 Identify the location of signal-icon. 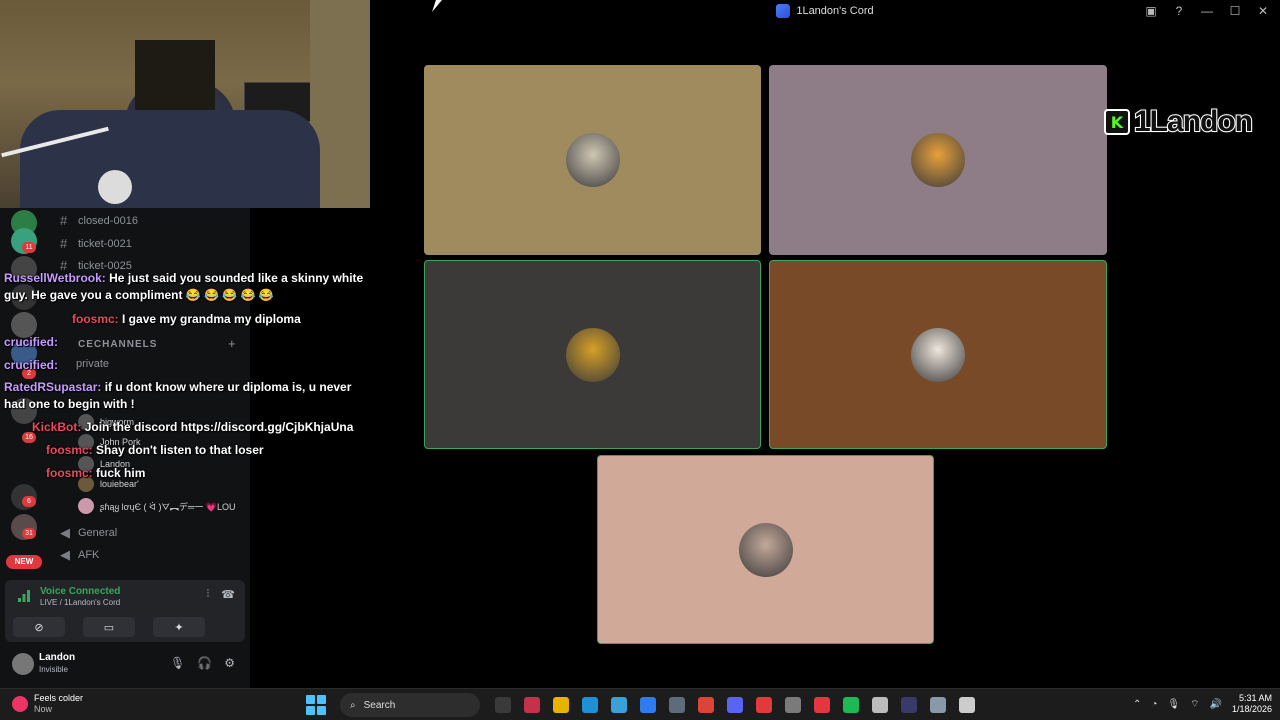
(24, 596).